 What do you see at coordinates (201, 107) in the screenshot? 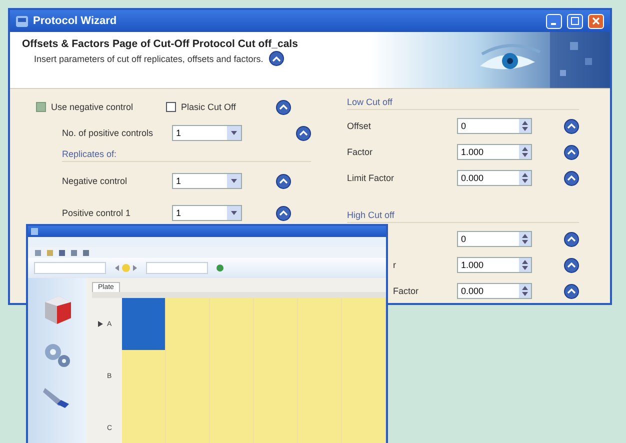
I see `checkbox: Plasic Cut Off` at bounding box center [201, 107].